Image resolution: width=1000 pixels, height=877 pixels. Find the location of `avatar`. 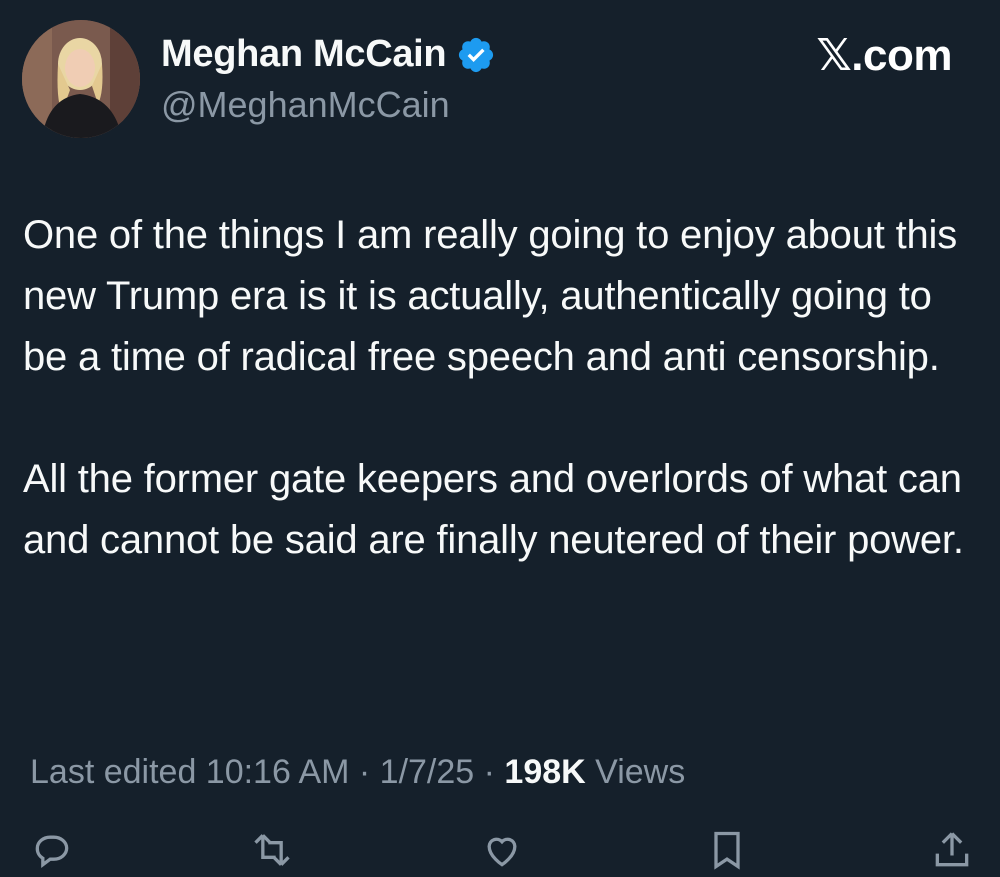

avatar is located at coordinates (81, 79).